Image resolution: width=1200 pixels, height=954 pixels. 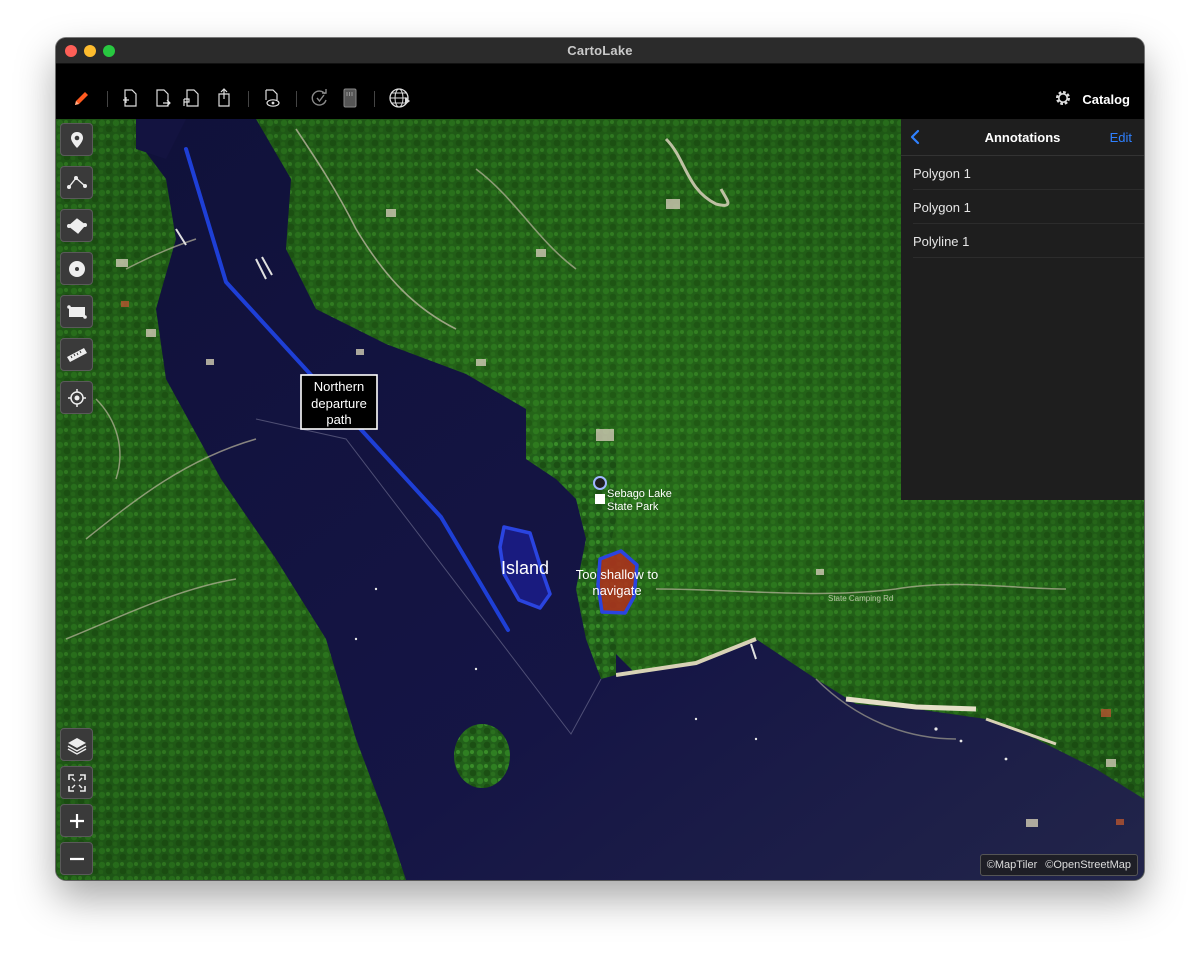 I want to click on pin-icon, so click(x=76, y=139).